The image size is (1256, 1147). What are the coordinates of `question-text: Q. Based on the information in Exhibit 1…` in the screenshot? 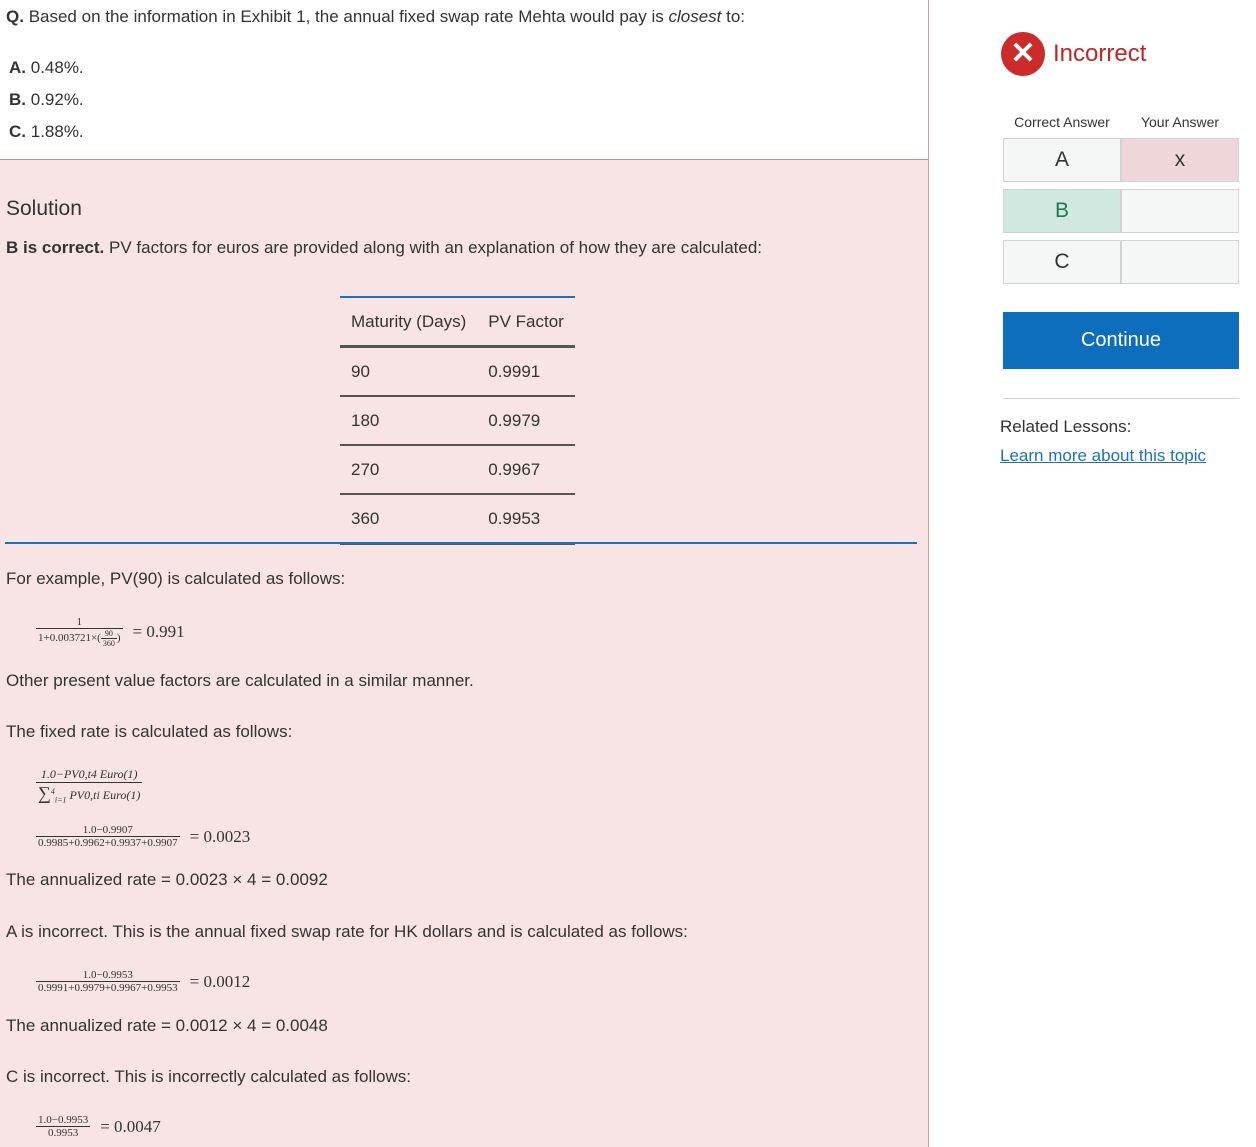 It's located at (375, 17).